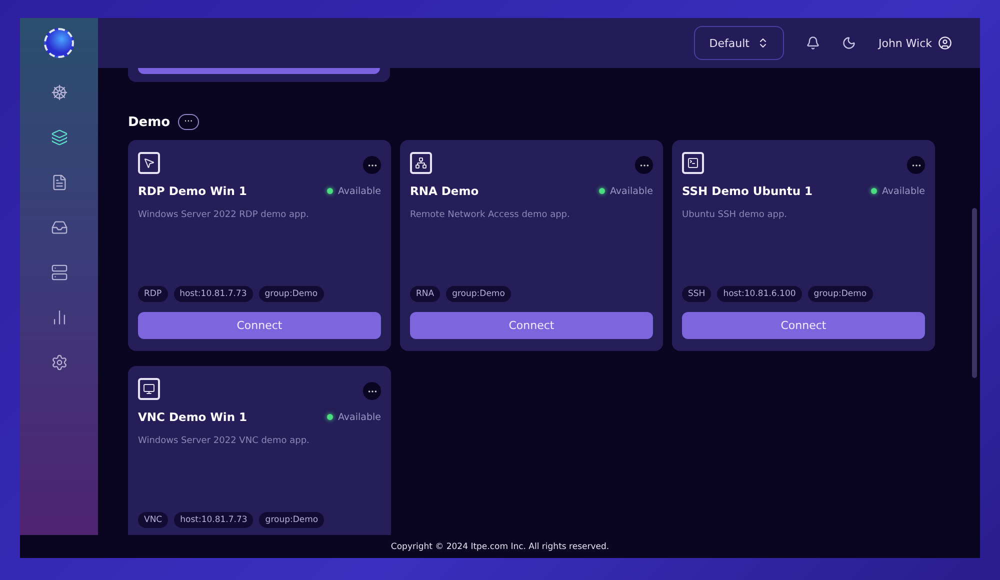 Image resolution: width=1000 pixels, height=580 pixels. I want to click on app-title: RDP Demo Win 1, so click(192, 191).